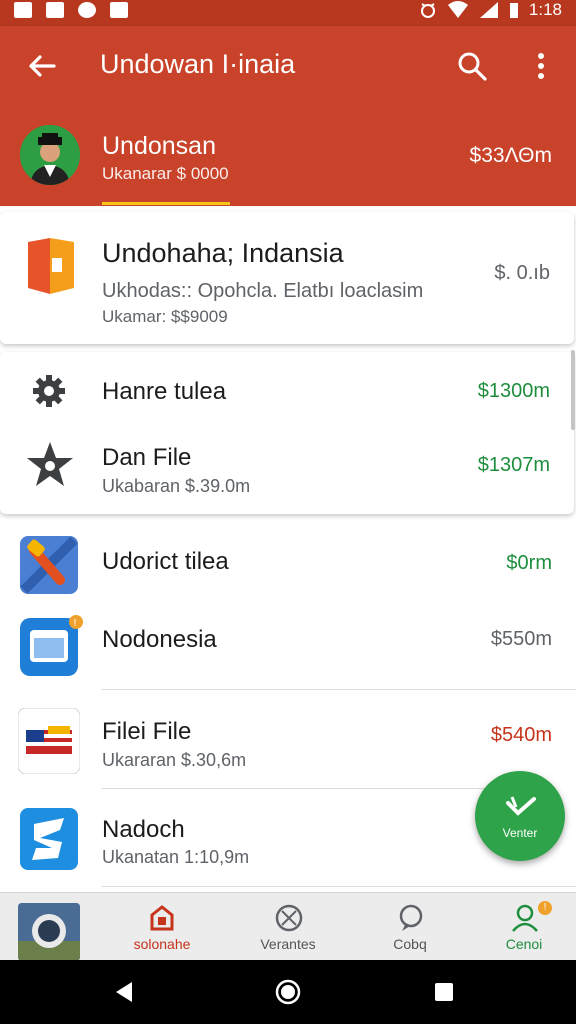 The image size is (576, 1024). Describe the element at coordinates (427, 10) in the screenshot. I see `alarm-icon` at that location.